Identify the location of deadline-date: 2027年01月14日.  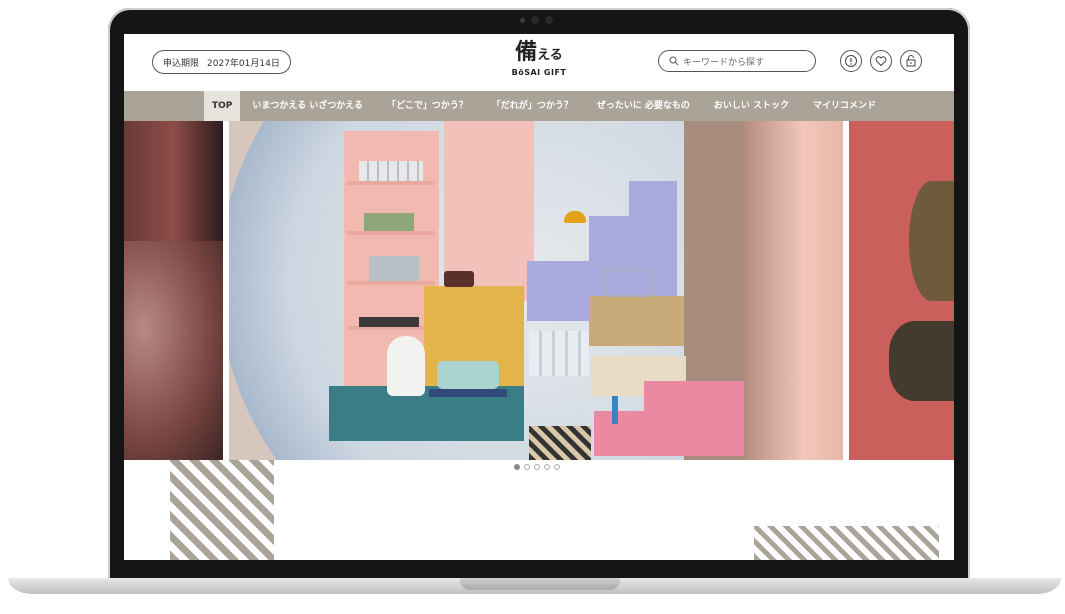
(243, 63).